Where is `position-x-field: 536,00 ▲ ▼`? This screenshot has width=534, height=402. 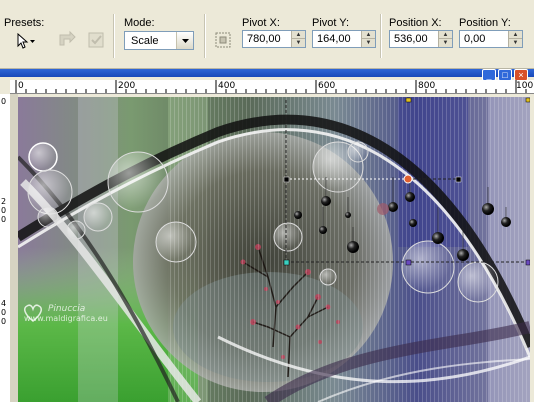
position-x-field: 536,00 ▲ ▼ is located at coordinates (421, 39).